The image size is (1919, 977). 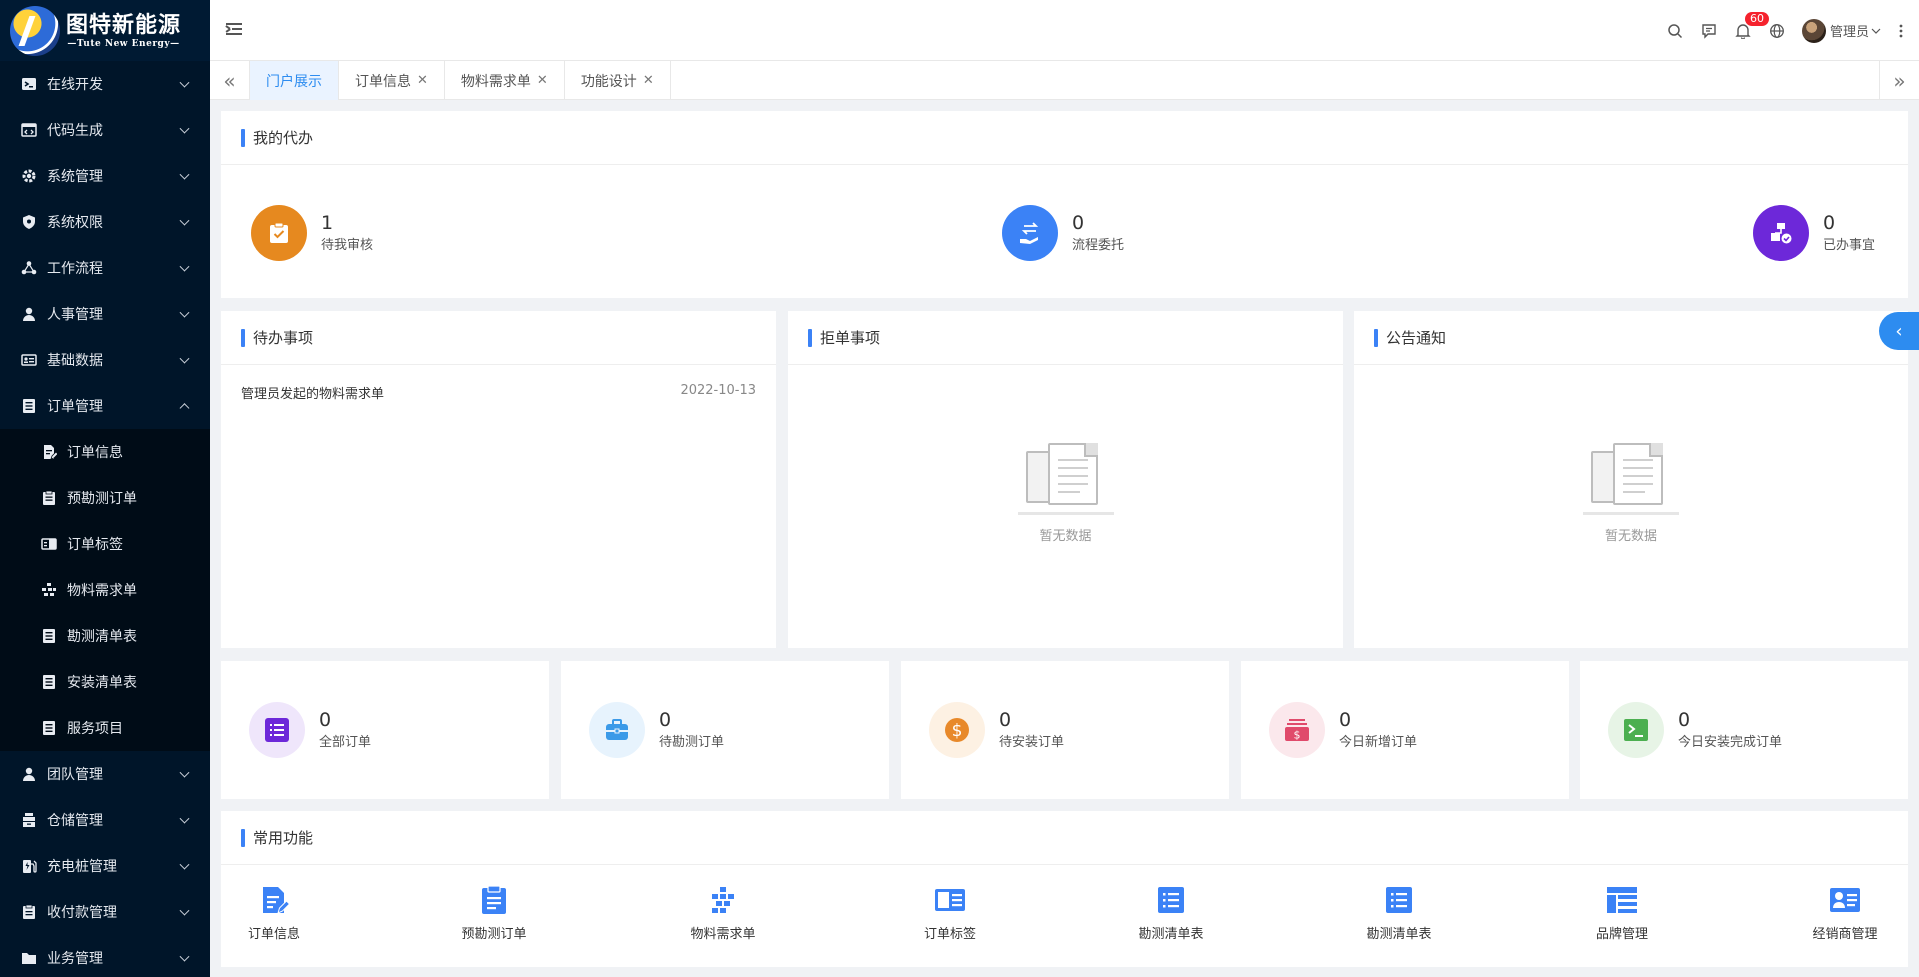 What do you see at coordinates (75, 407) in the screenshot?
I see `sidebar-item-label: 订单管理` at bounding box center [75, 407].